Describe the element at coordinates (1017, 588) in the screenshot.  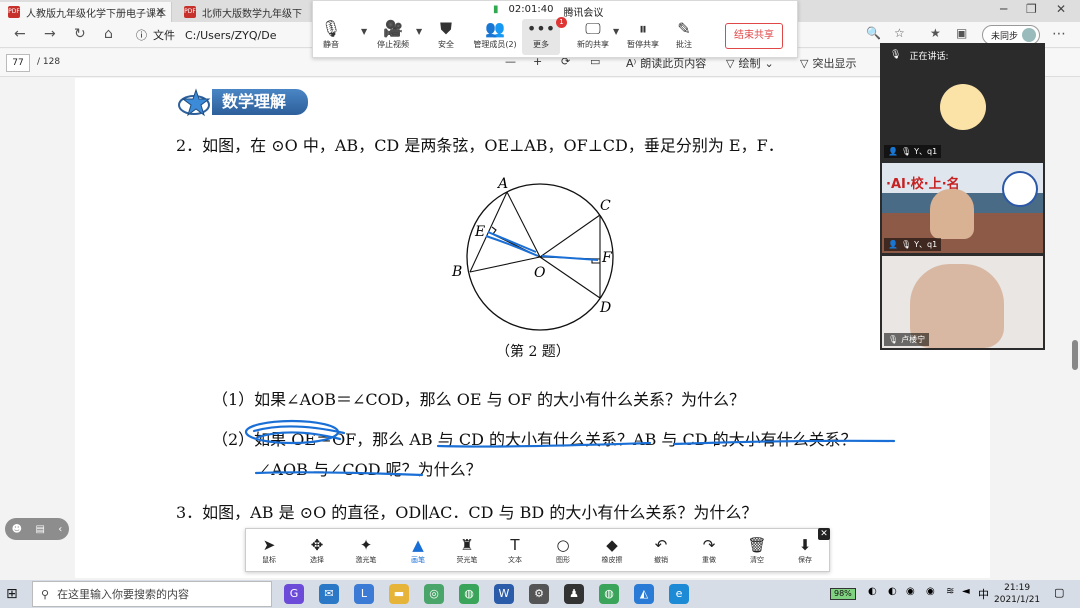
I see `clock-time: 21:19` at that location.